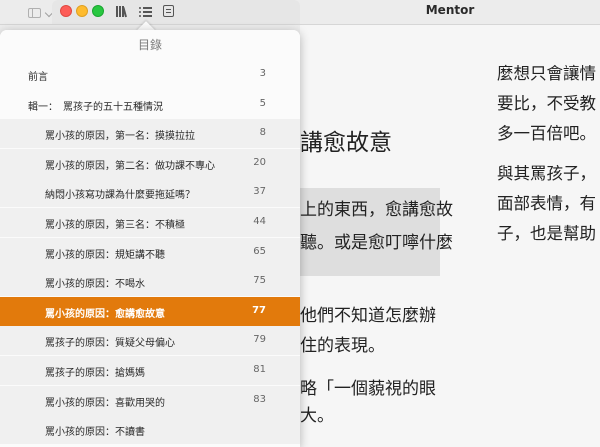  What do you see at coordinates (262, 73) in the screenshot?
I see `toc-item-page: 3` at bounding box center [262, 73].